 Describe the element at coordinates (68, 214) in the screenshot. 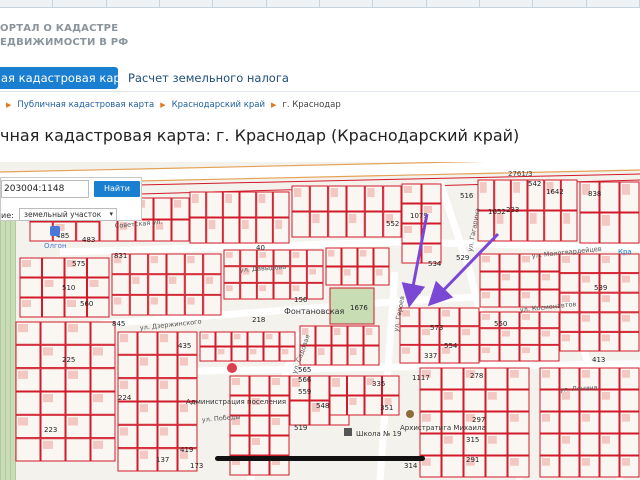

I see `search-type-select: земельный участок ▾` at that location.